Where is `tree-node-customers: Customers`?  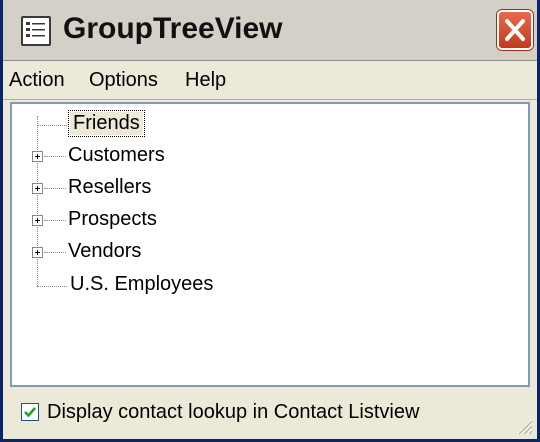 tree-node-customers: Customers is located at coordinates (116, 155).